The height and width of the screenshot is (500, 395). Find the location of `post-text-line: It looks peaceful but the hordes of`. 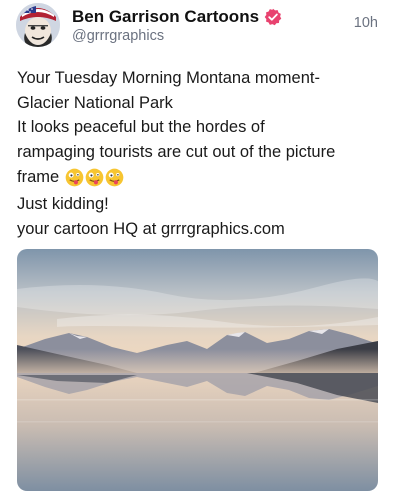

post-text-line: It looks peaceful but the hordes of is located at coordinates (141, 127).